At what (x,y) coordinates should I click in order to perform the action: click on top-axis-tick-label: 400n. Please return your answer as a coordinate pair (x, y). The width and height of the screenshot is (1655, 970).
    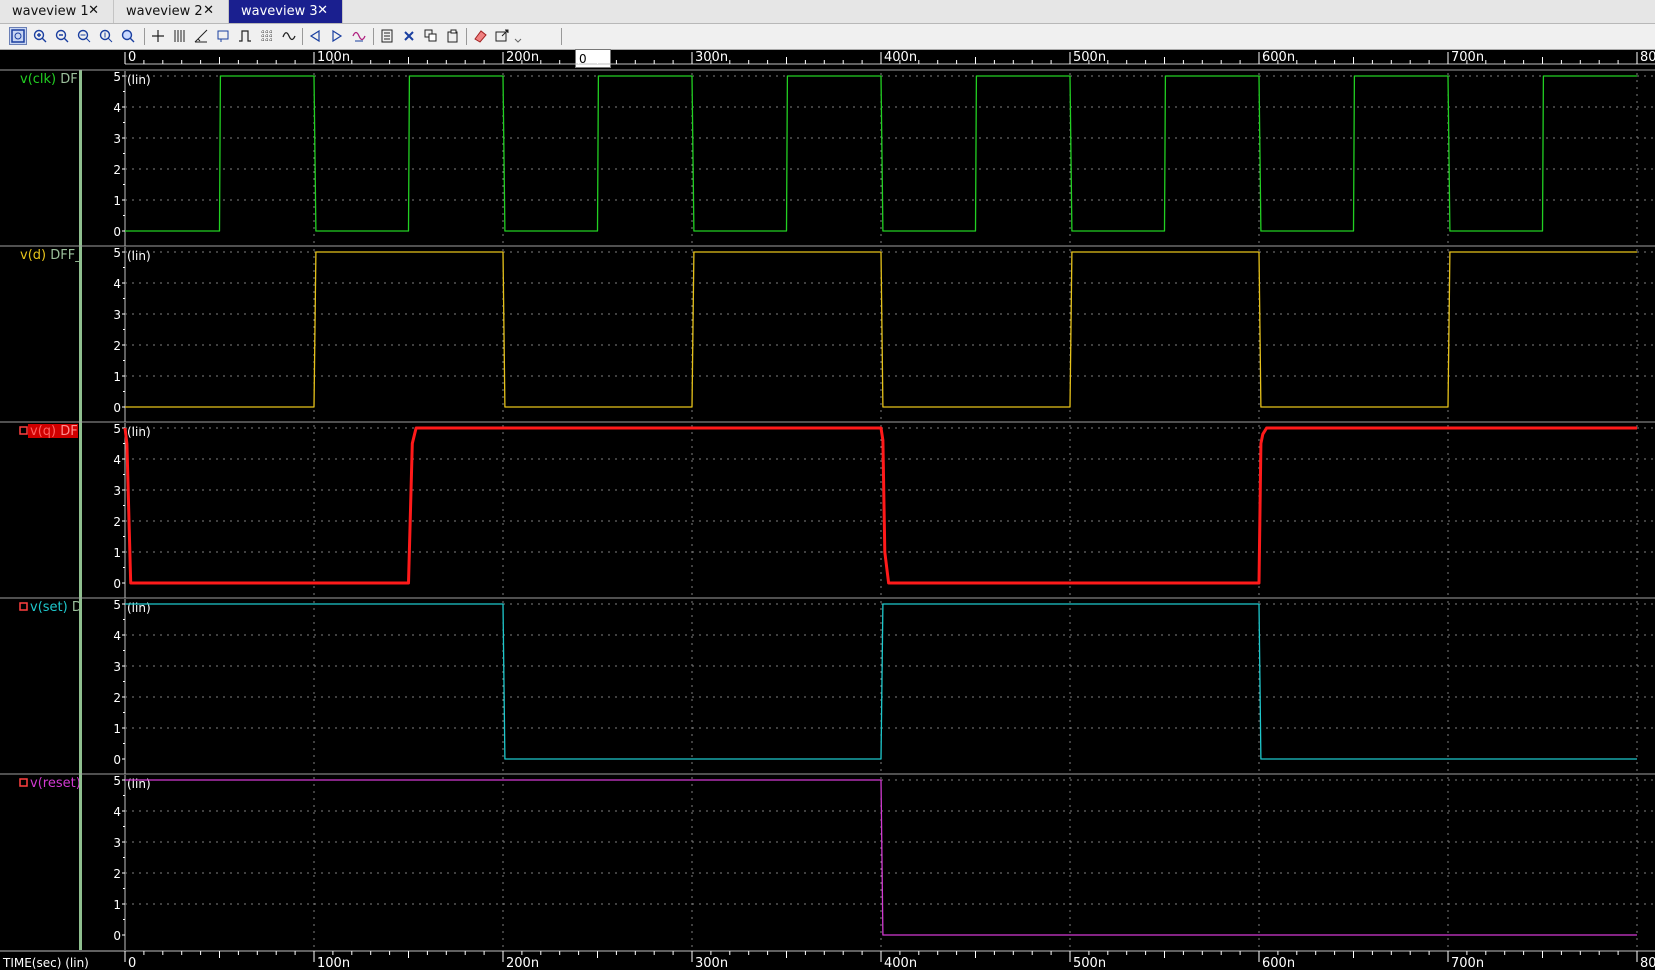
    Looking at the image, I should click on (900, 57).